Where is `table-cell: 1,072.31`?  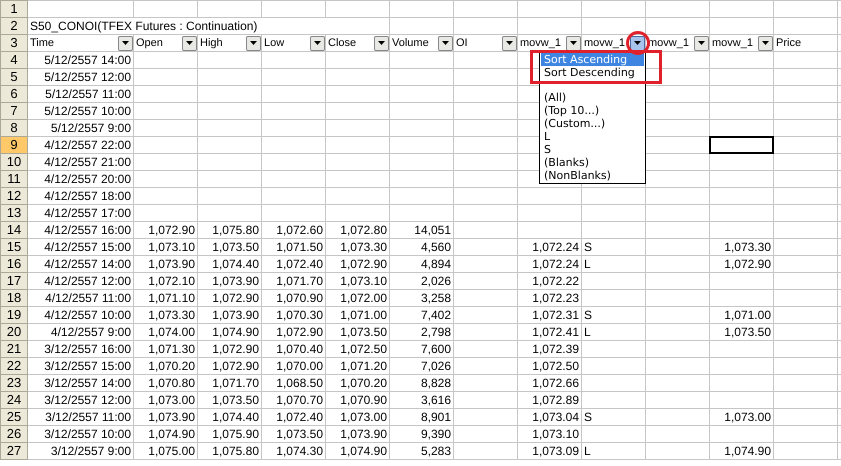
table-cell: 1,072.31 is located at coordinates (555, 315).